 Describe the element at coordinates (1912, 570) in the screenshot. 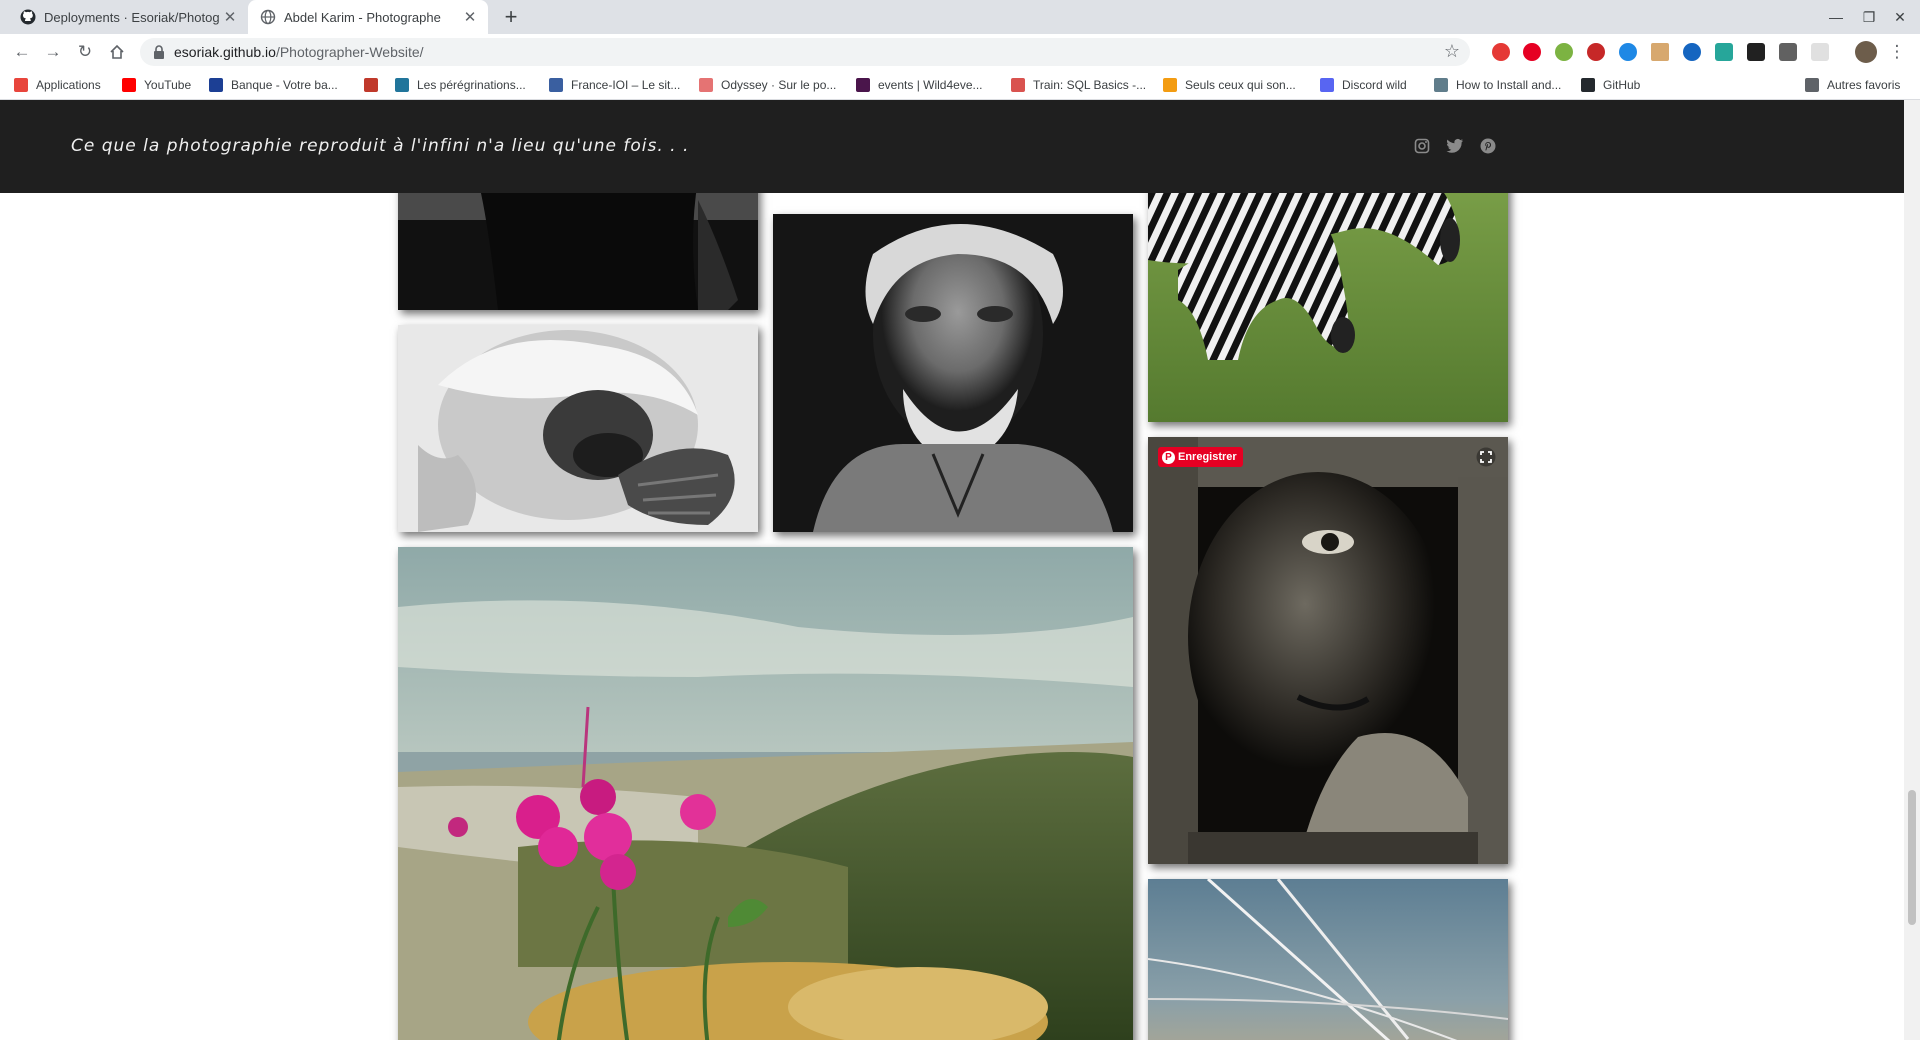

I see `page-scrollbar` at that location.